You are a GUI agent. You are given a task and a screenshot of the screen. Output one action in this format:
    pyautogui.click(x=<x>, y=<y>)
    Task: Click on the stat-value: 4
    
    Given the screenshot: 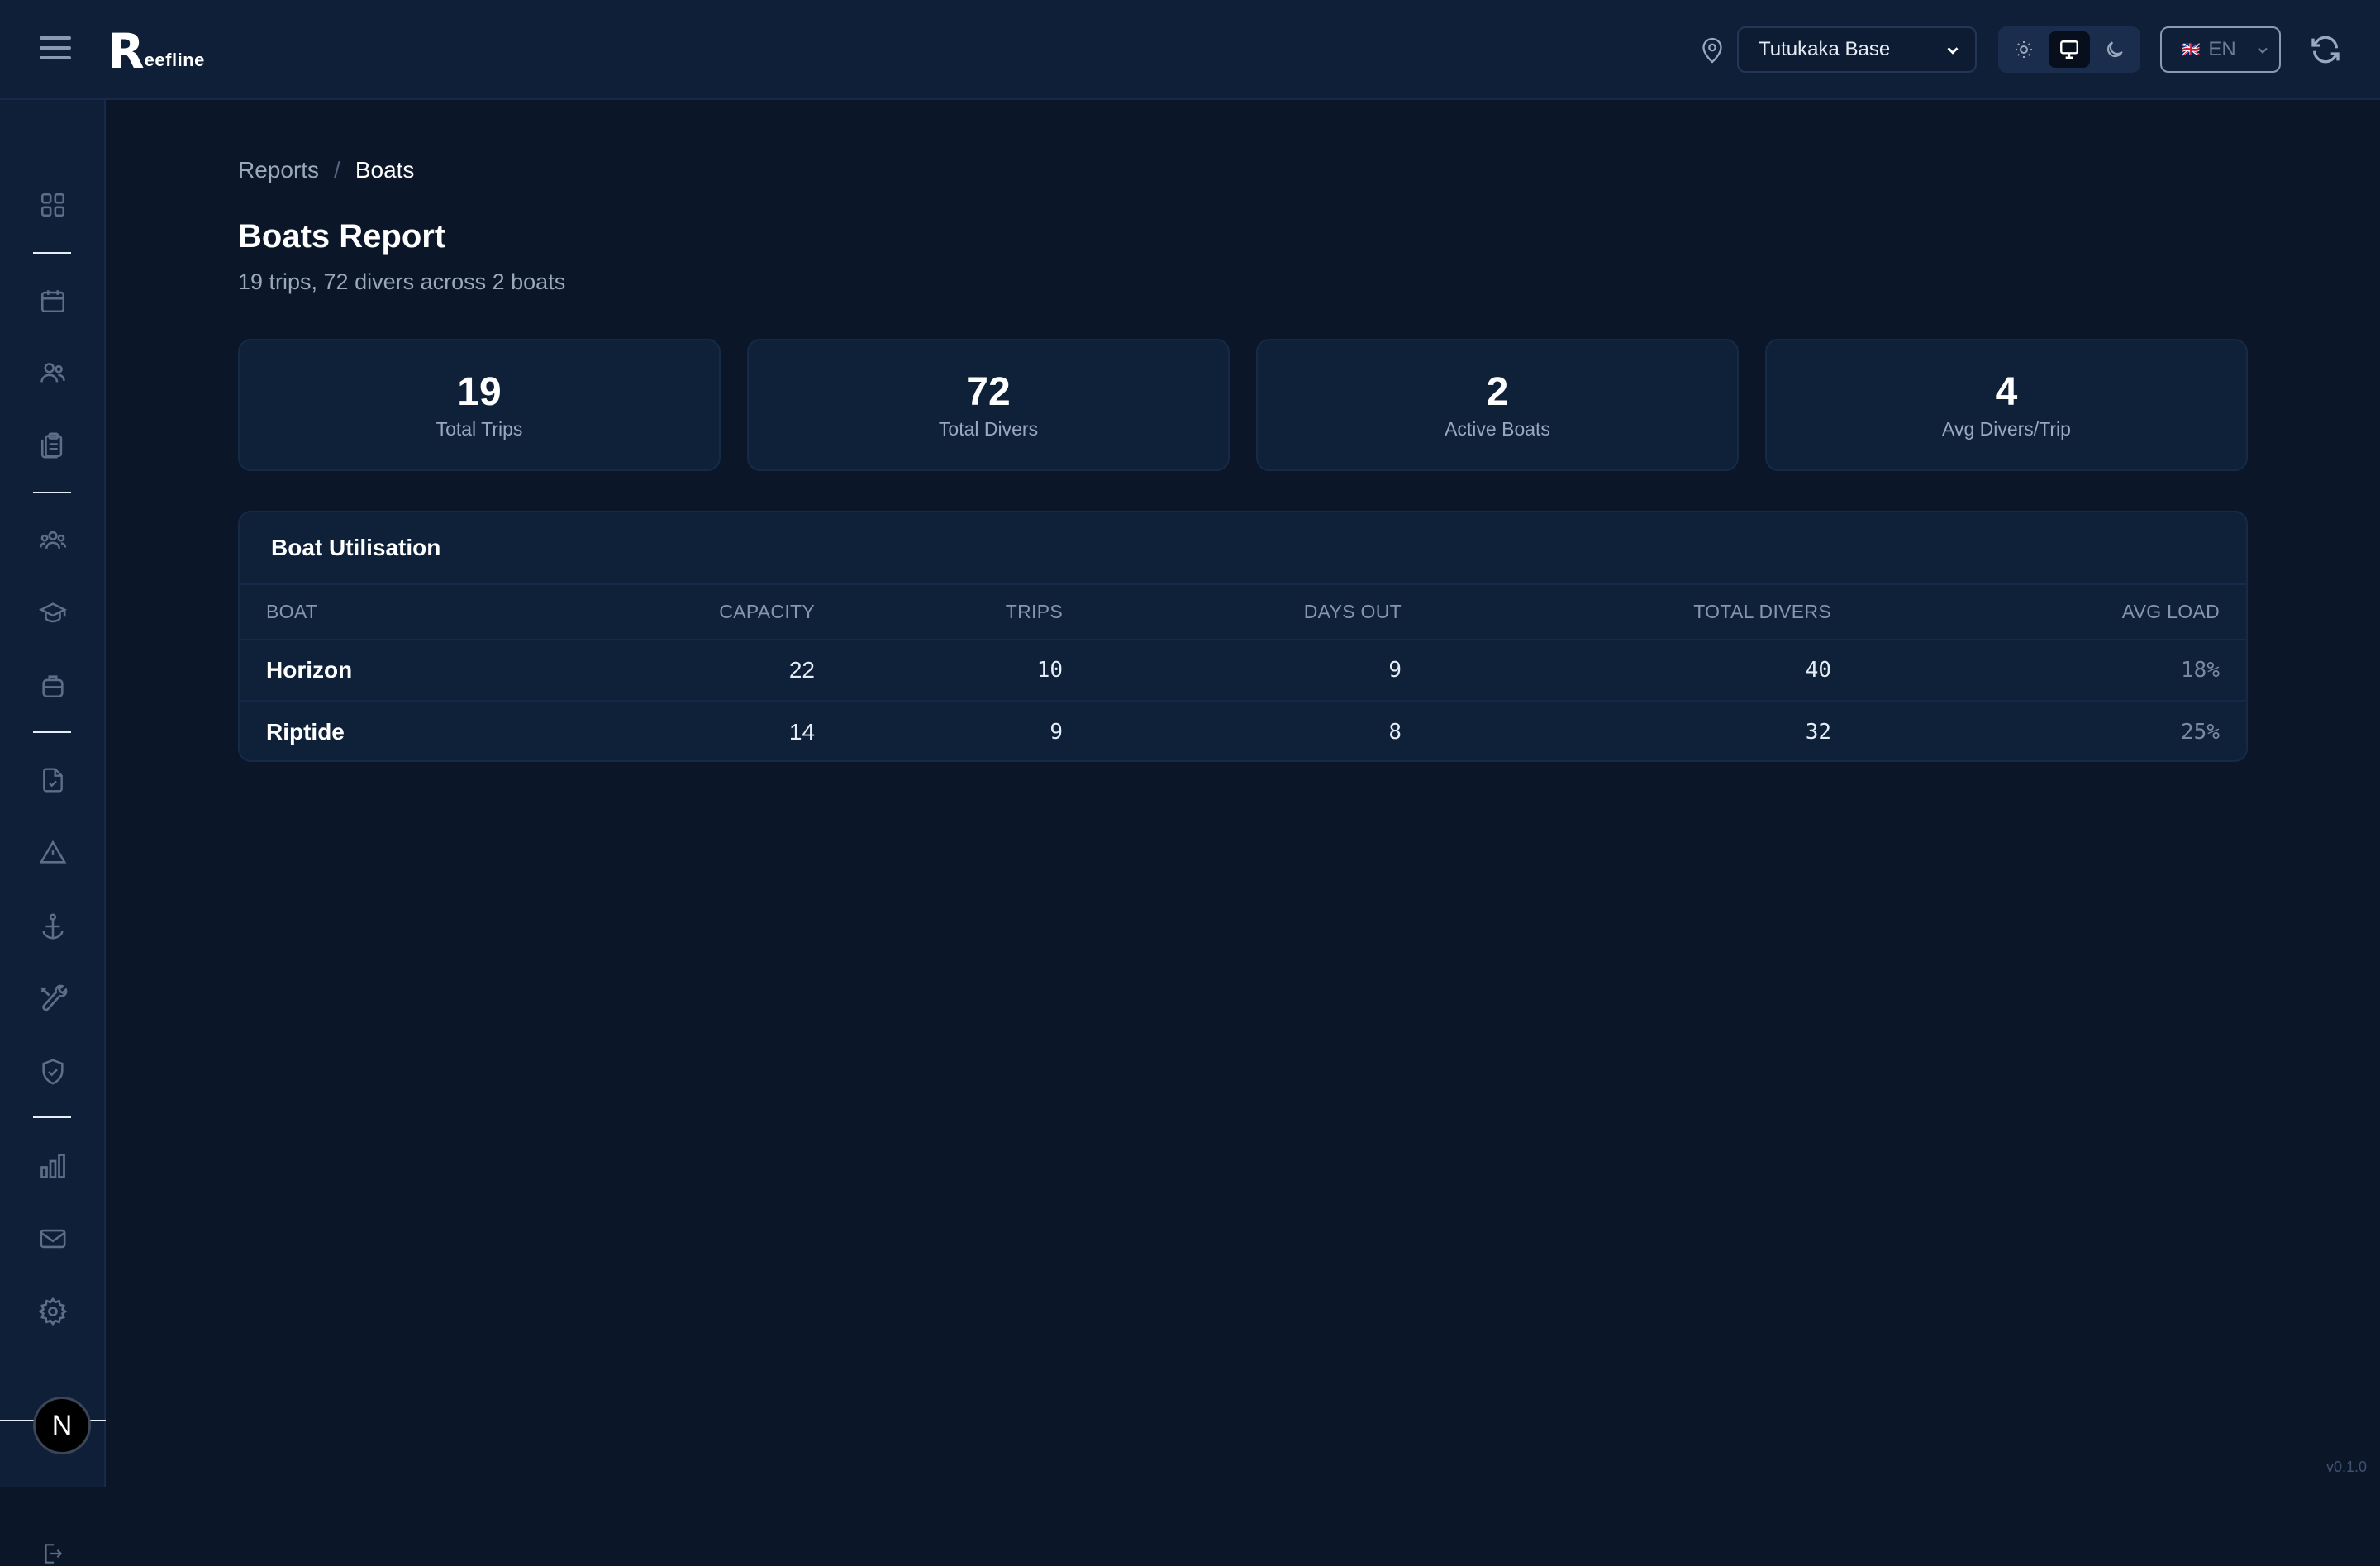 What is the action you would take?
    pyautogui.click(x=2007, y=392)
    